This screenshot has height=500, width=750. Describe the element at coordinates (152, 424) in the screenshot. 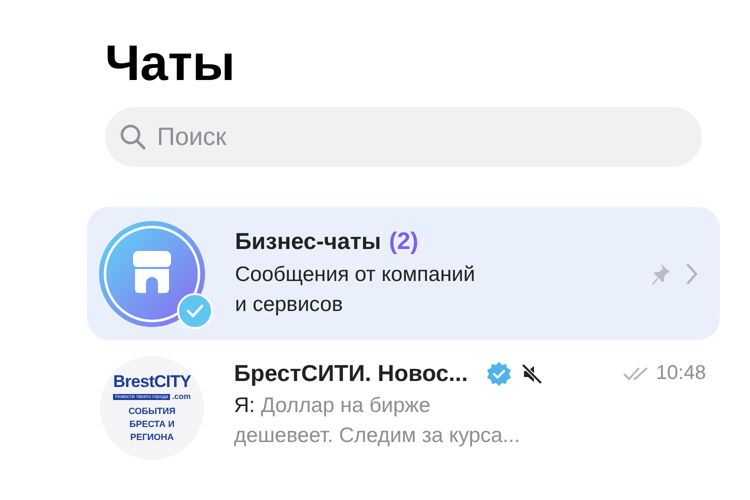

I see `logo-caption: СОБЫТИЯ БРЕСТА И РЕГИОНА` at that location.